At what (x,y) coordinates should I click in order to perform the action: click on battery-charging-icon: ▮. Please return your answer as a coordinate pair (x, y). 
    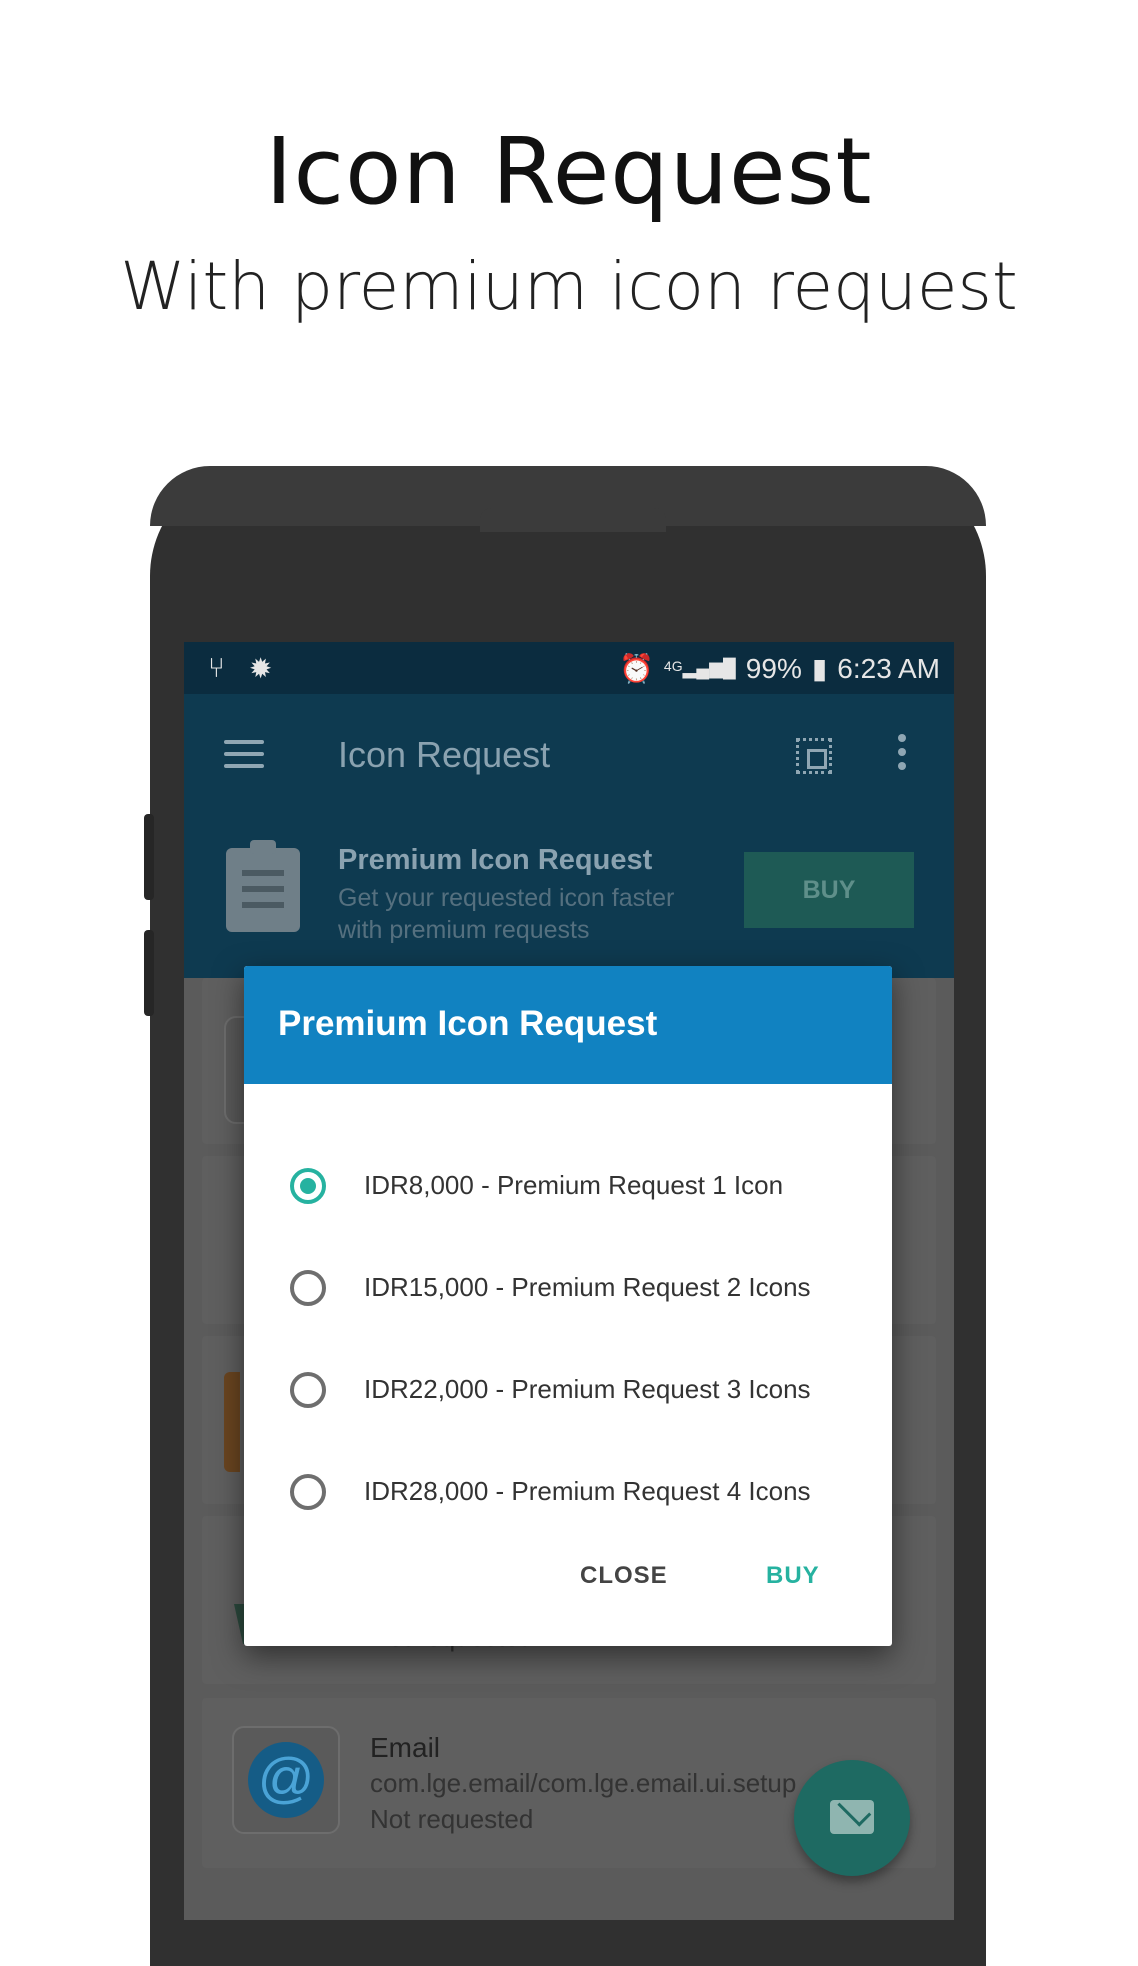
    Looking at the image, I should click on (819, 668).